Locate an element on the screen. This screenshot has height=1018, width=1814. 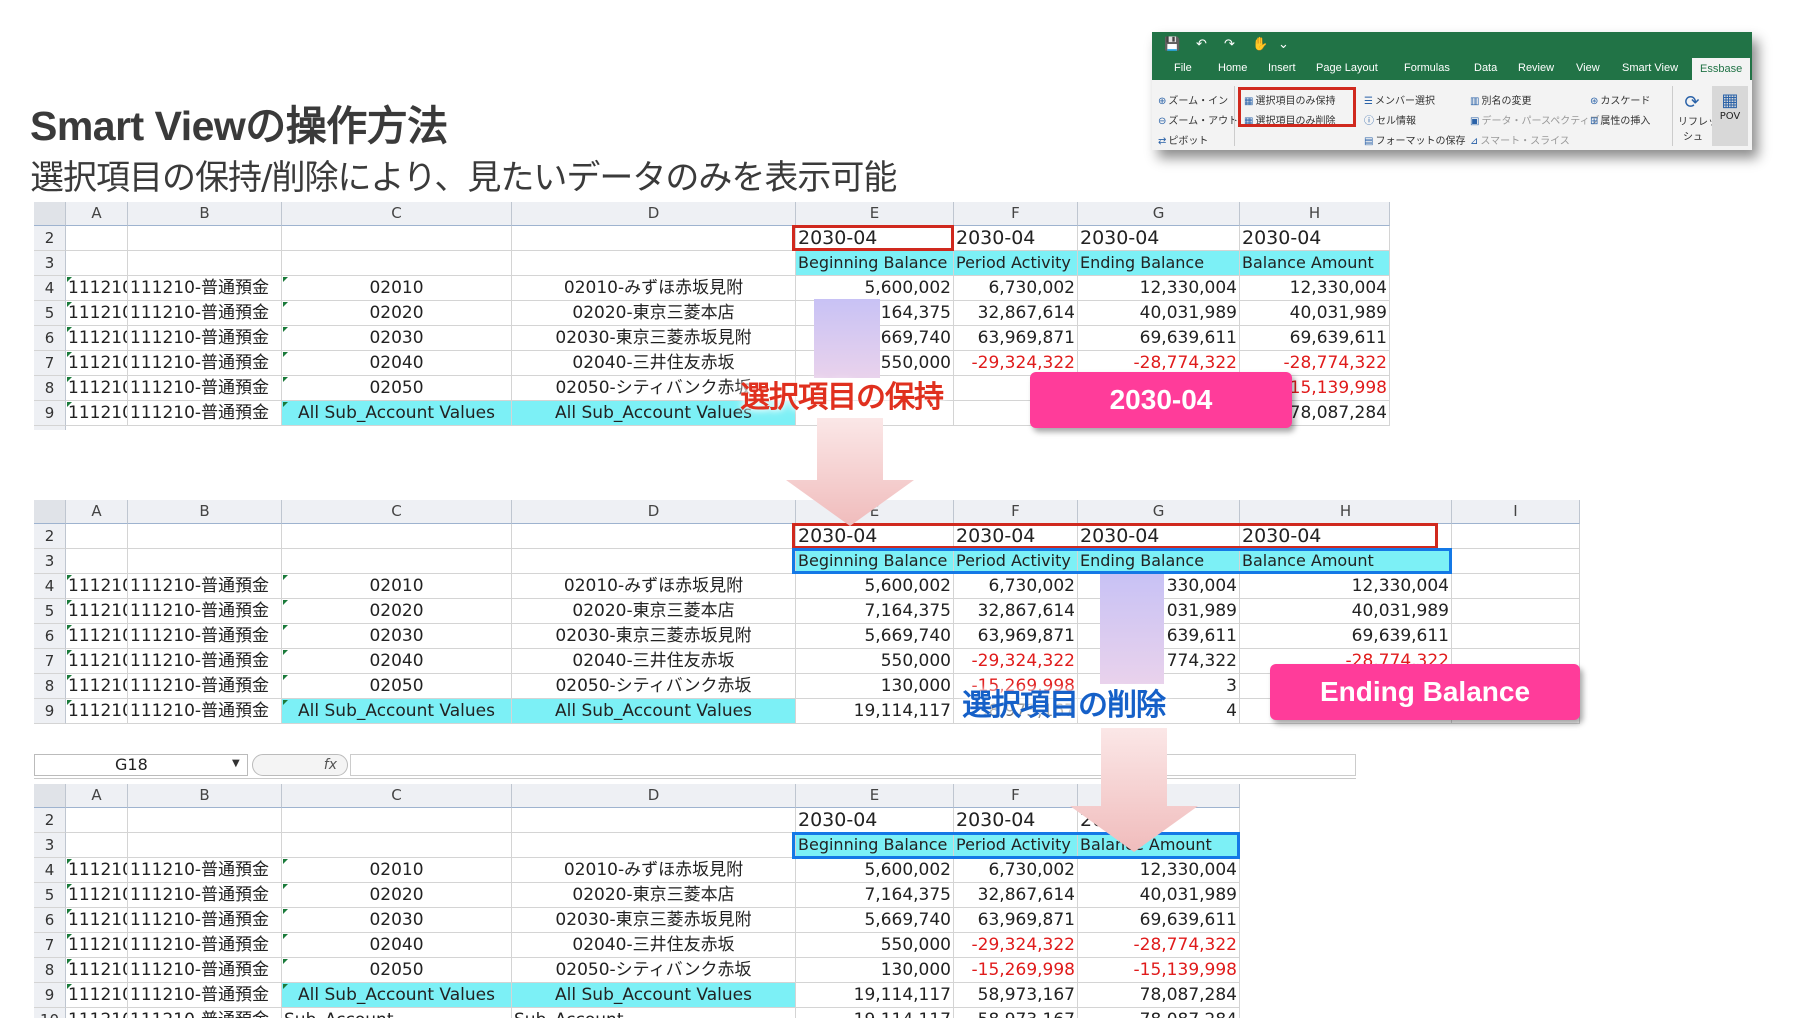
data-cell-c5: 02020 is located at coordinates (397, 611).